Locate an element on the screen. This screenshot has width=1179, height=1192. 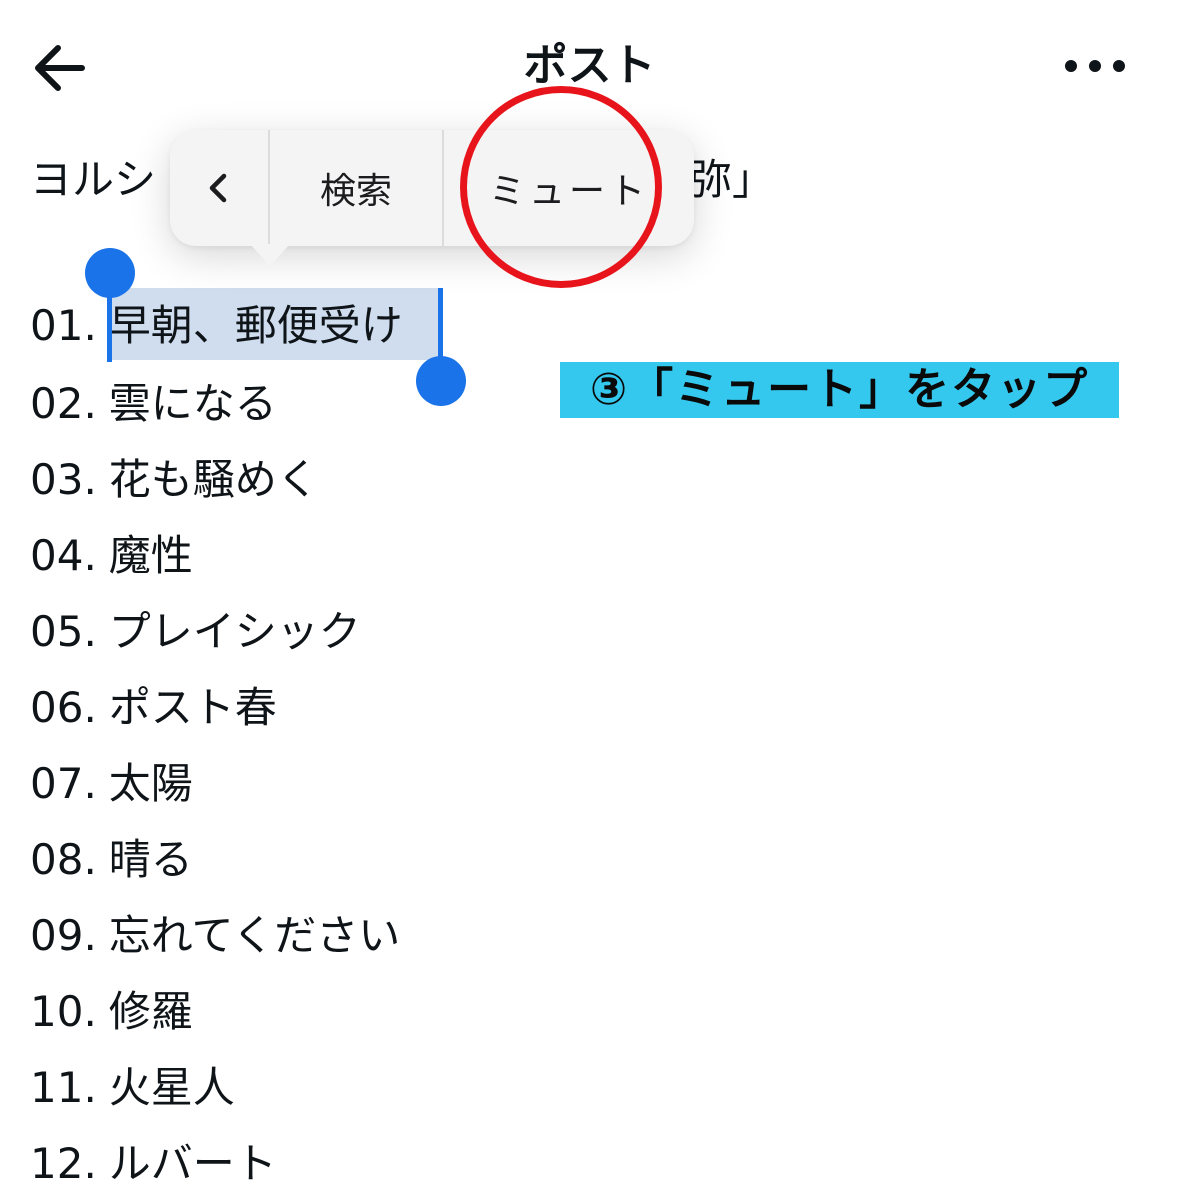
track-line: 09. 忘れてください is located at coordinates (215, 936).